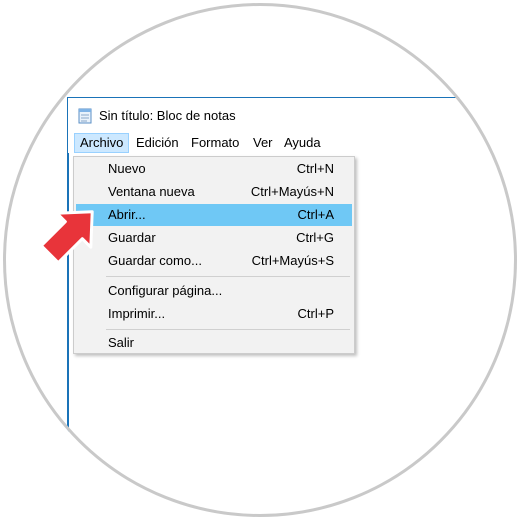  Describe the element at coordinates (263, 143) in the screenshot. I see `menu-ver: Ver` at that location.